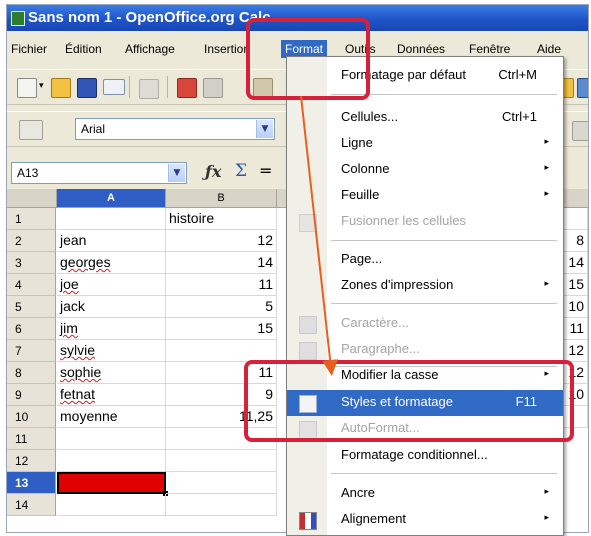  I want to click on annotation-arrow-line, so click(319, 235).